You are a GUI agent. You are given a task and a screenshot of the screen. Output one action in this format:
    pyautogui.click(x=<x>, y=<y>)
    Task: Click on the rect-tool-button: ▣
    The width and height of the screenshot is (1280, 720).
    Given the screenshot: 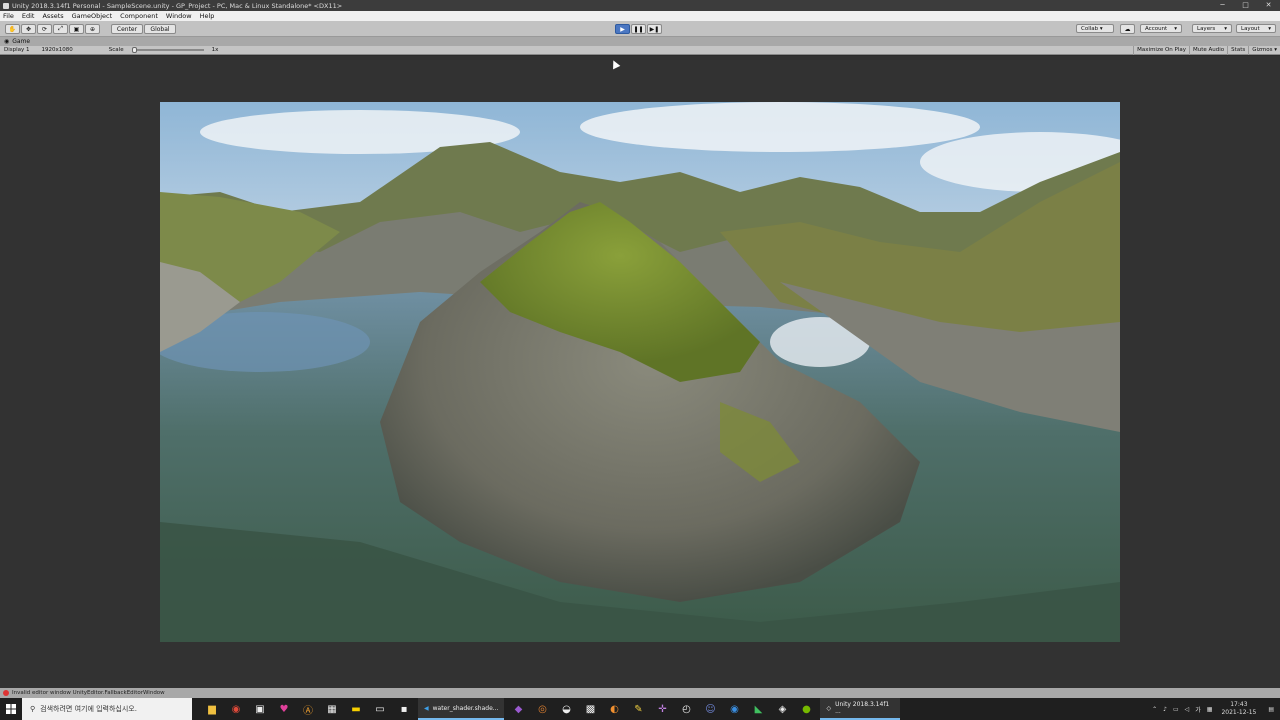 What is the action you would take?
    pyautogui.click(x=76, y=29)
    